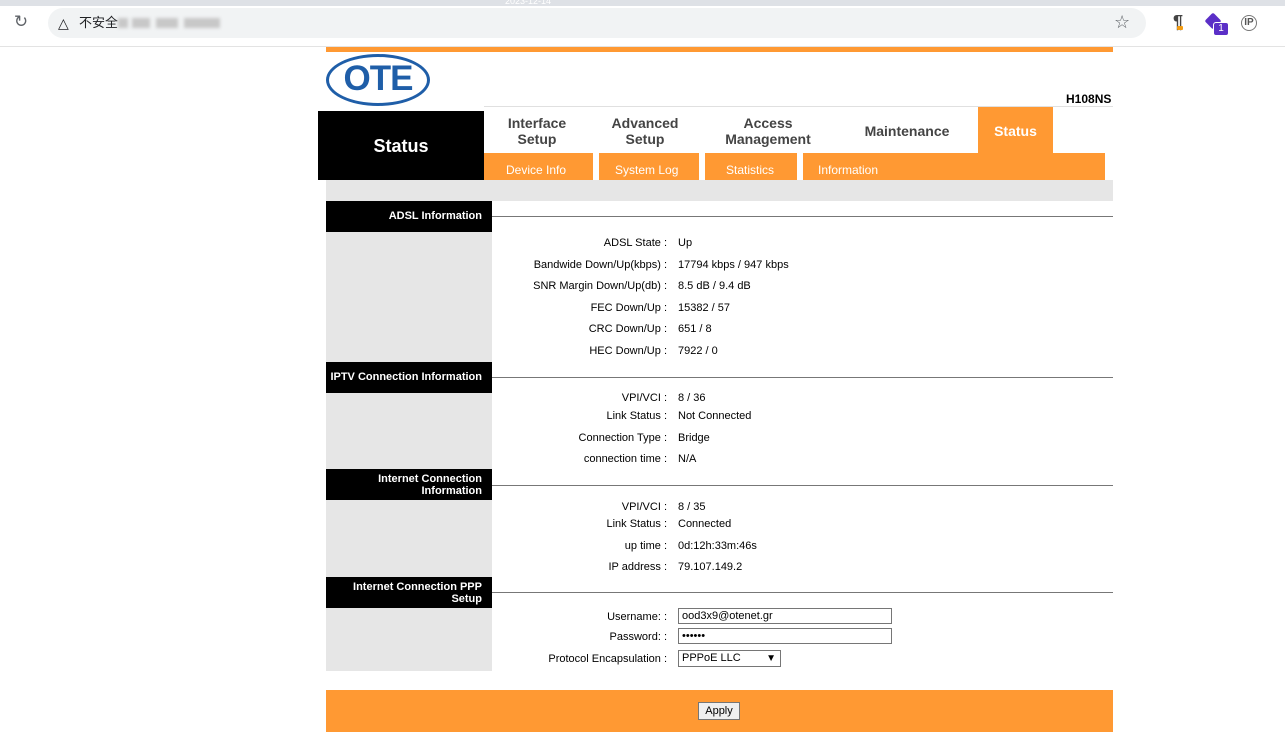 The height and width of the screenshot is (732, 1285). I want to click on adsl-row-state: ADSL State : Up, so click(648, 243).